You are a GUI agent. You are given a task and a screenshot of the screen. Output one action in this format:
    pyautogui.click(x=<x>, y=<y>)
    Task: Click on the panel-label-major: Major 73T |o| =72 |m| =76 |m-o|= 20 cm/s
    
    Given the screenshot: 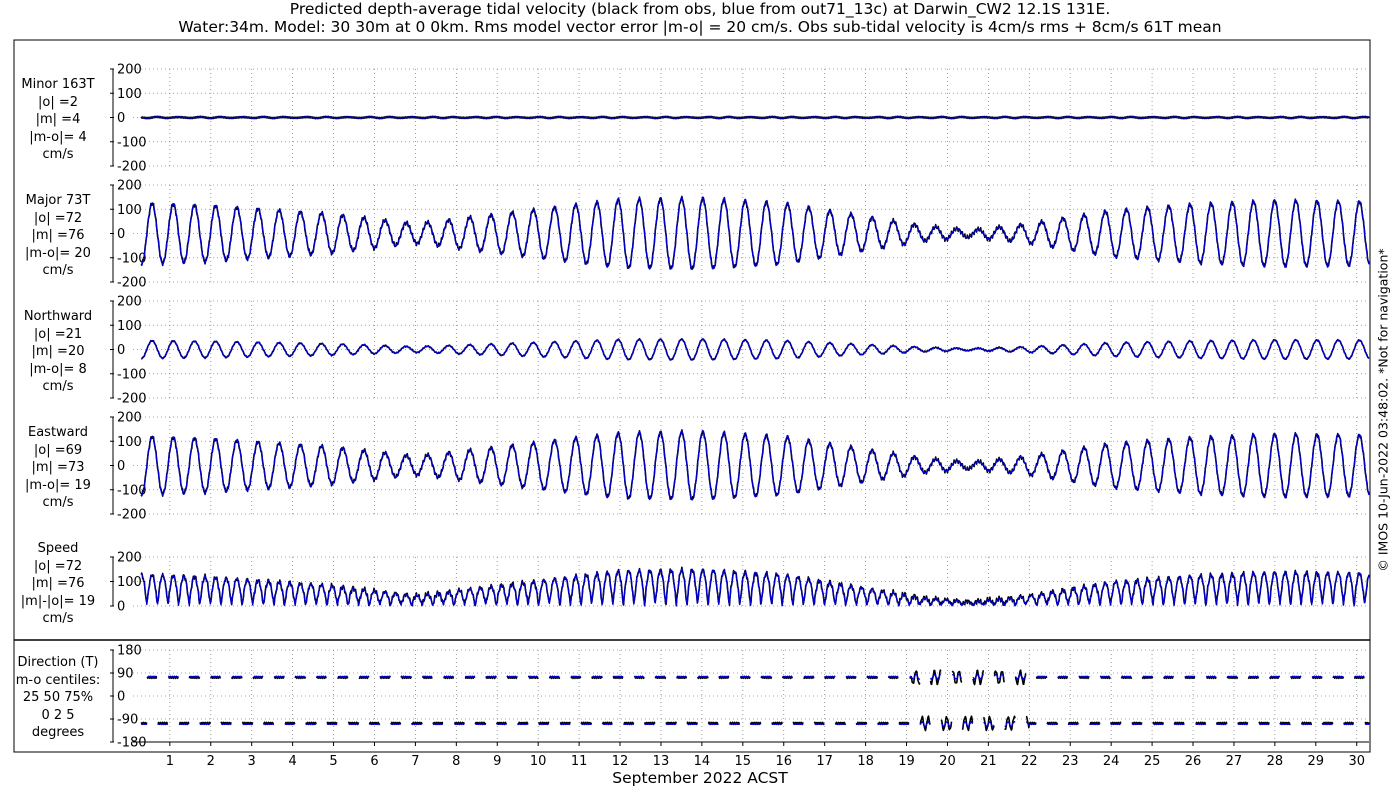 What is the action you would take?
    pyautogui.click(x=58, y=236)
    